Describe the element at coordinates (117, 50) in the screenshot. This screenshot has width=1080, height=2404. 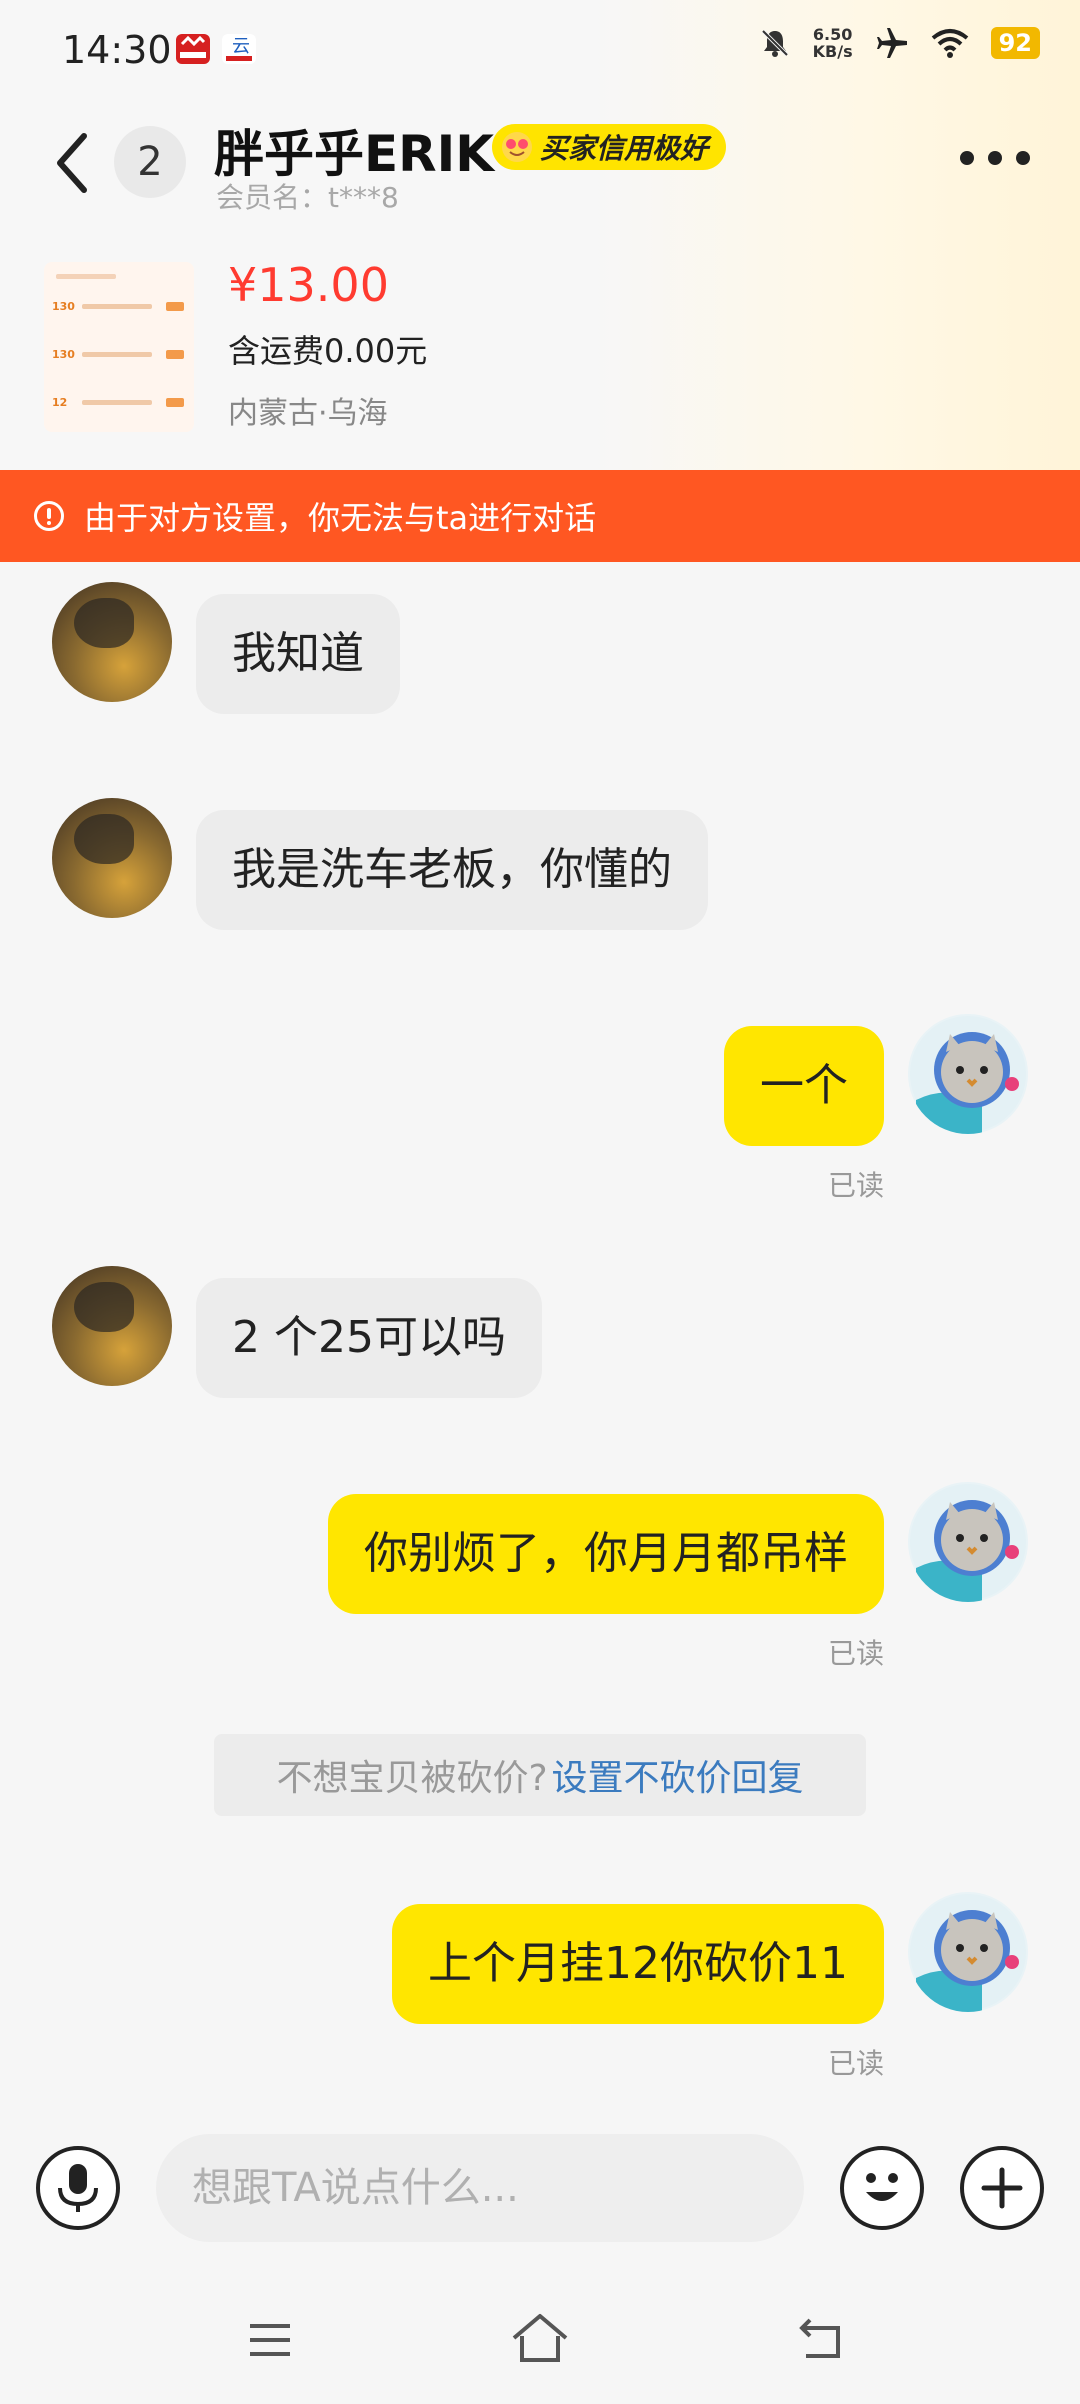
I see `status-time: 14:30` at that location.